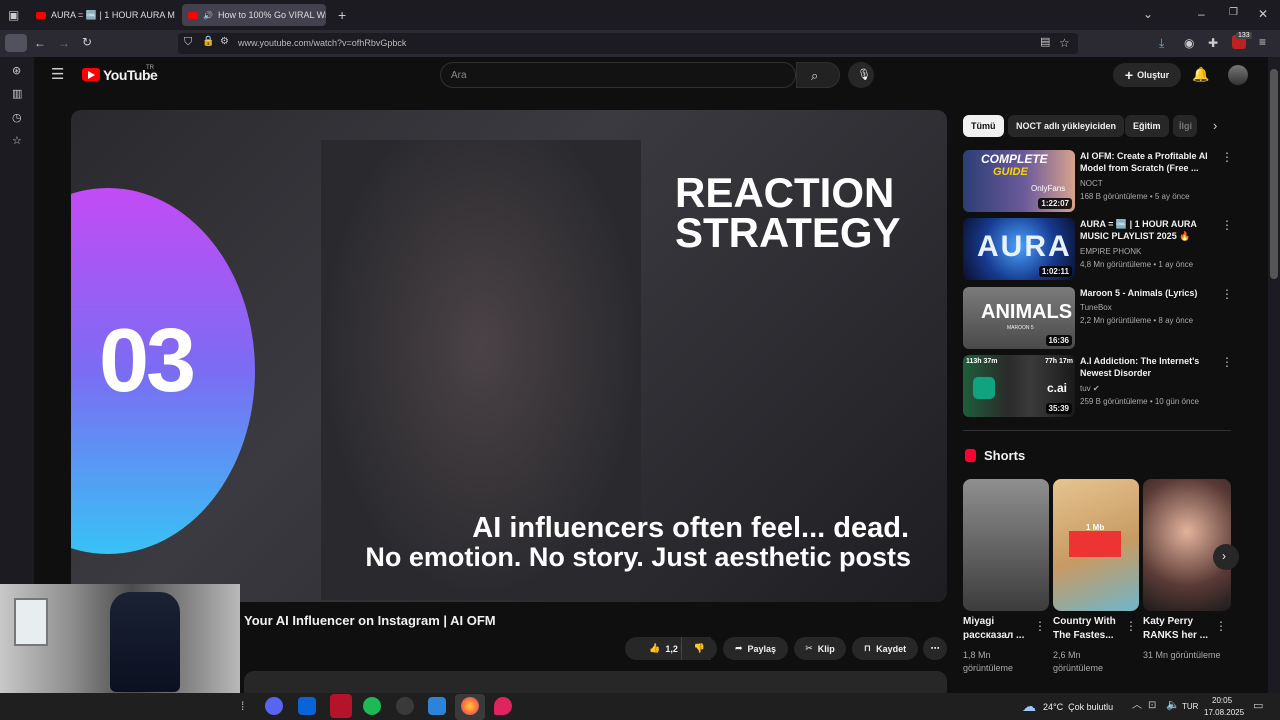 The image size is (1280, 720). What do you see at coordinates (13, 15) in the screenshot?
I see `tab-overview-icon: ▣` at bounding box center [13, 15].